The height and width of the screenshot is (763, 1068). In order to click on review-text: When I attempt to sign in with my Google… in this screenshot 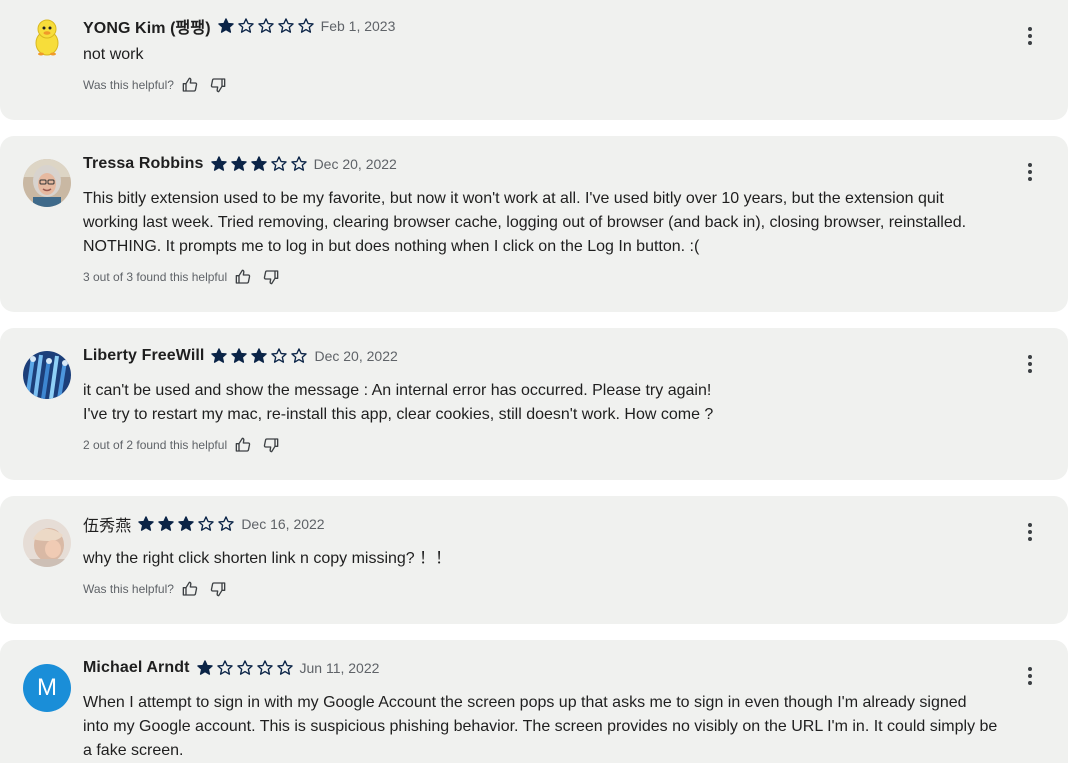, I will do `click(540, 726)`.